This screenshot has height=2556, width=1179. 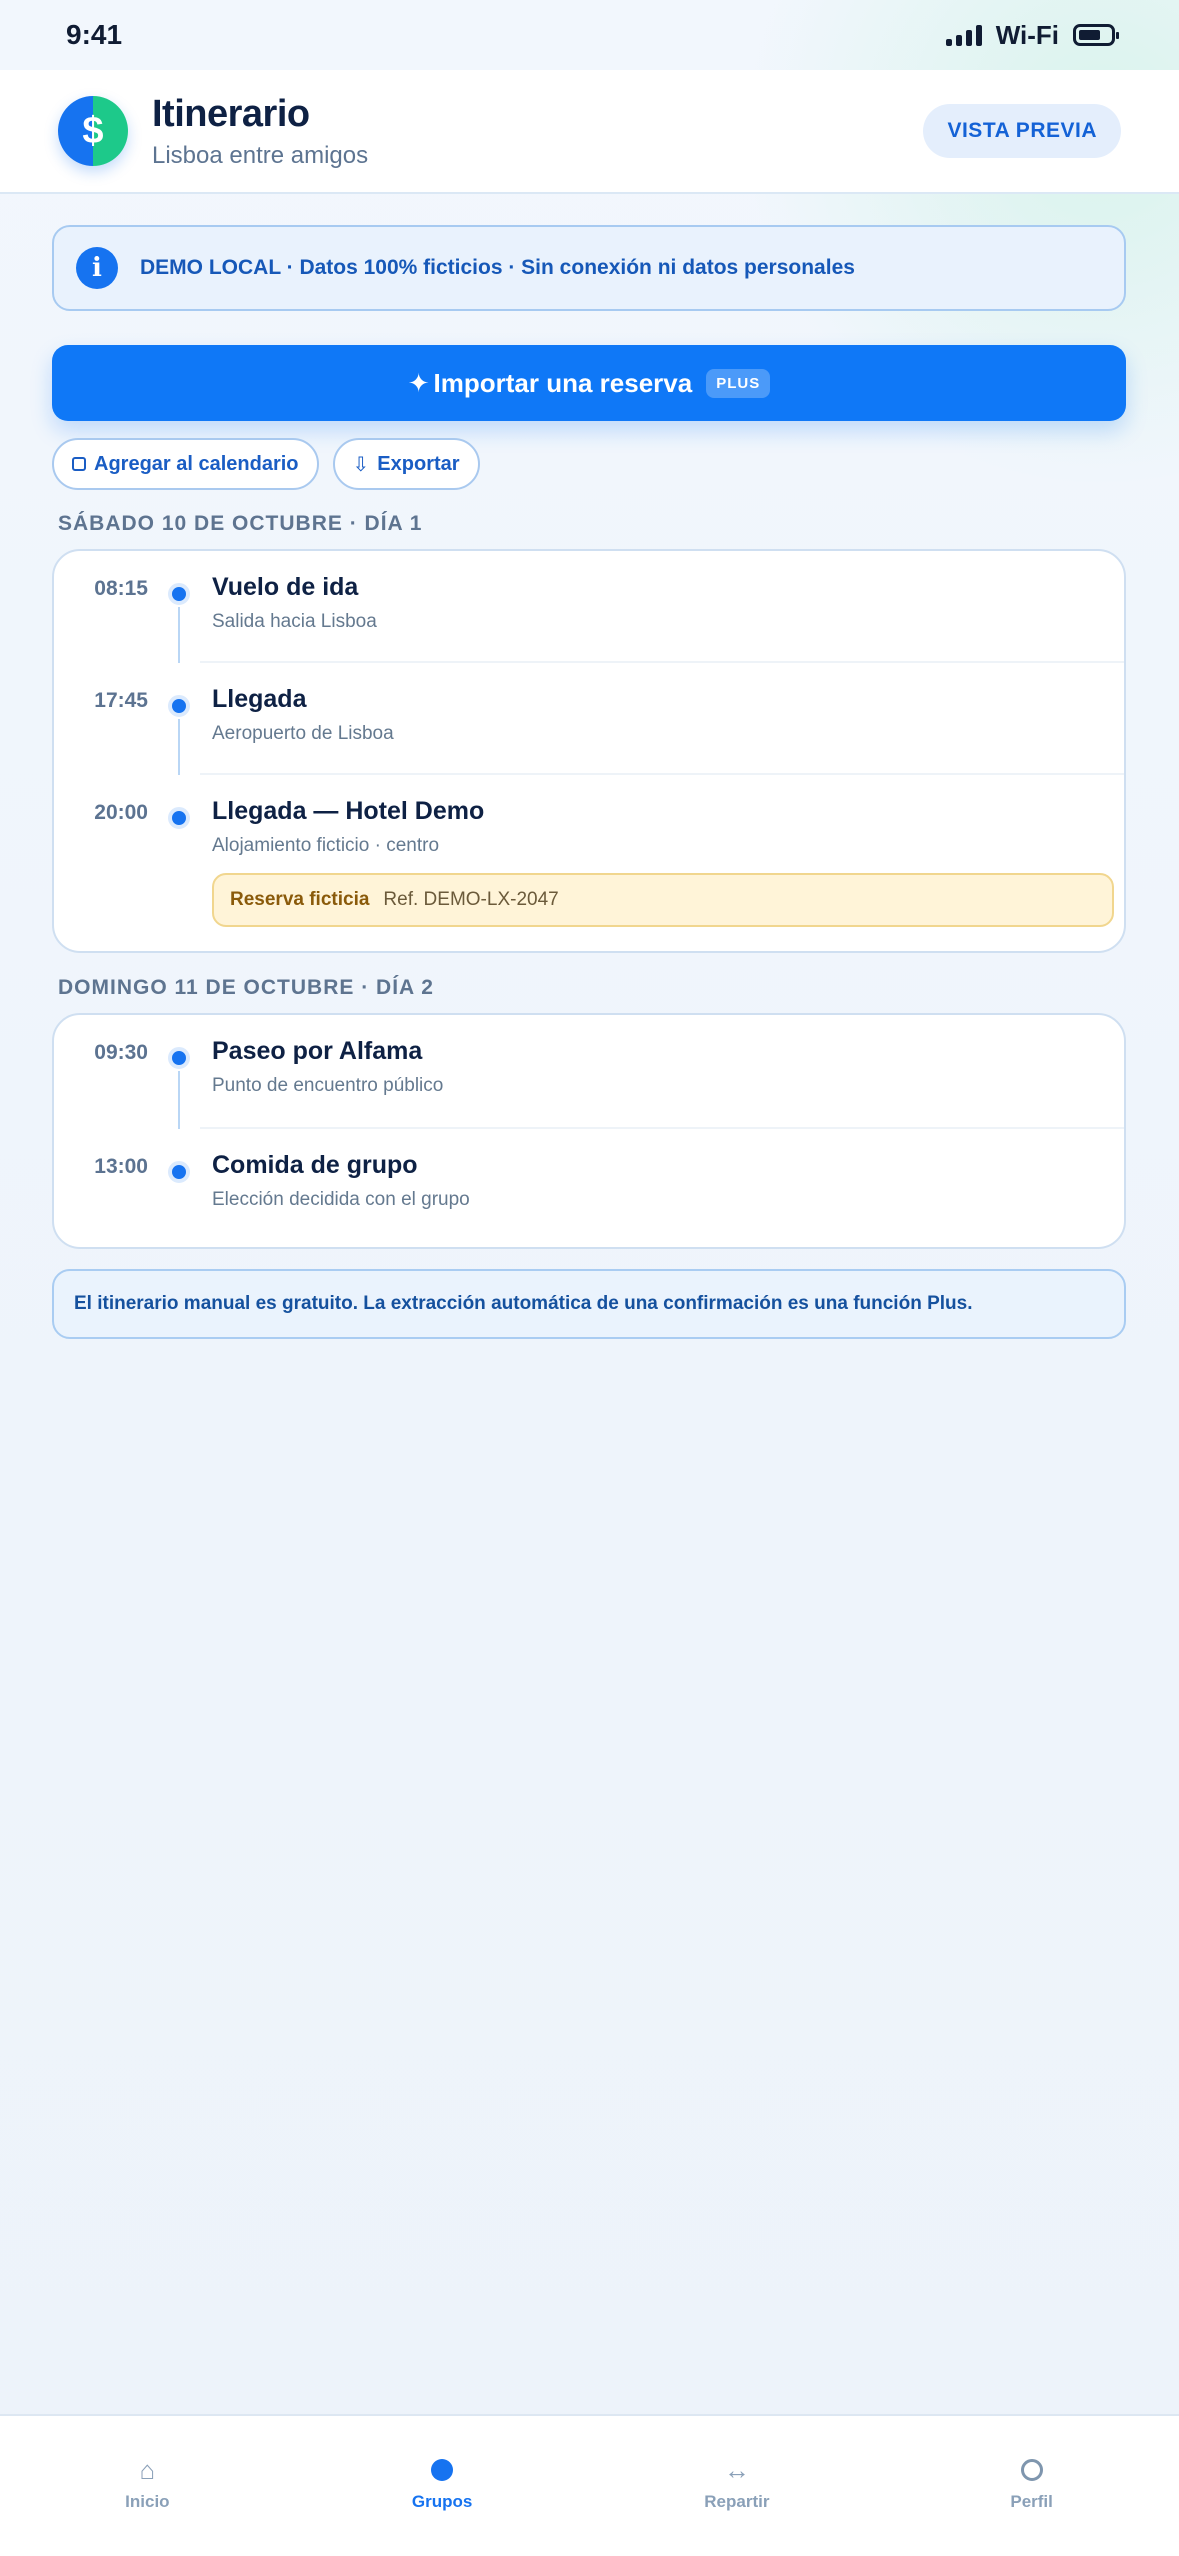 I want to click on event-title: Llegada — Hotel Demo, so click(x=348, y=811).